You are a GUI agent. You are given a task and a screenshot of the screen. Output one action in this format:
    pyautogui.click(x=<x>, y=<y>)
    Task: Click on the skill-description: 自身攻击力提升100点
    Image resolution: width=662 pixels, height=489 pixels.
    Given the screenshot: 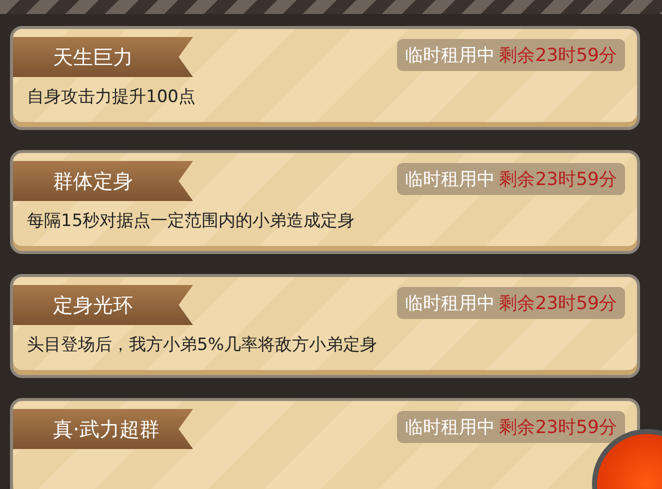 What is the action you would take?
    pyautogui.click(x=111, y=97)
    